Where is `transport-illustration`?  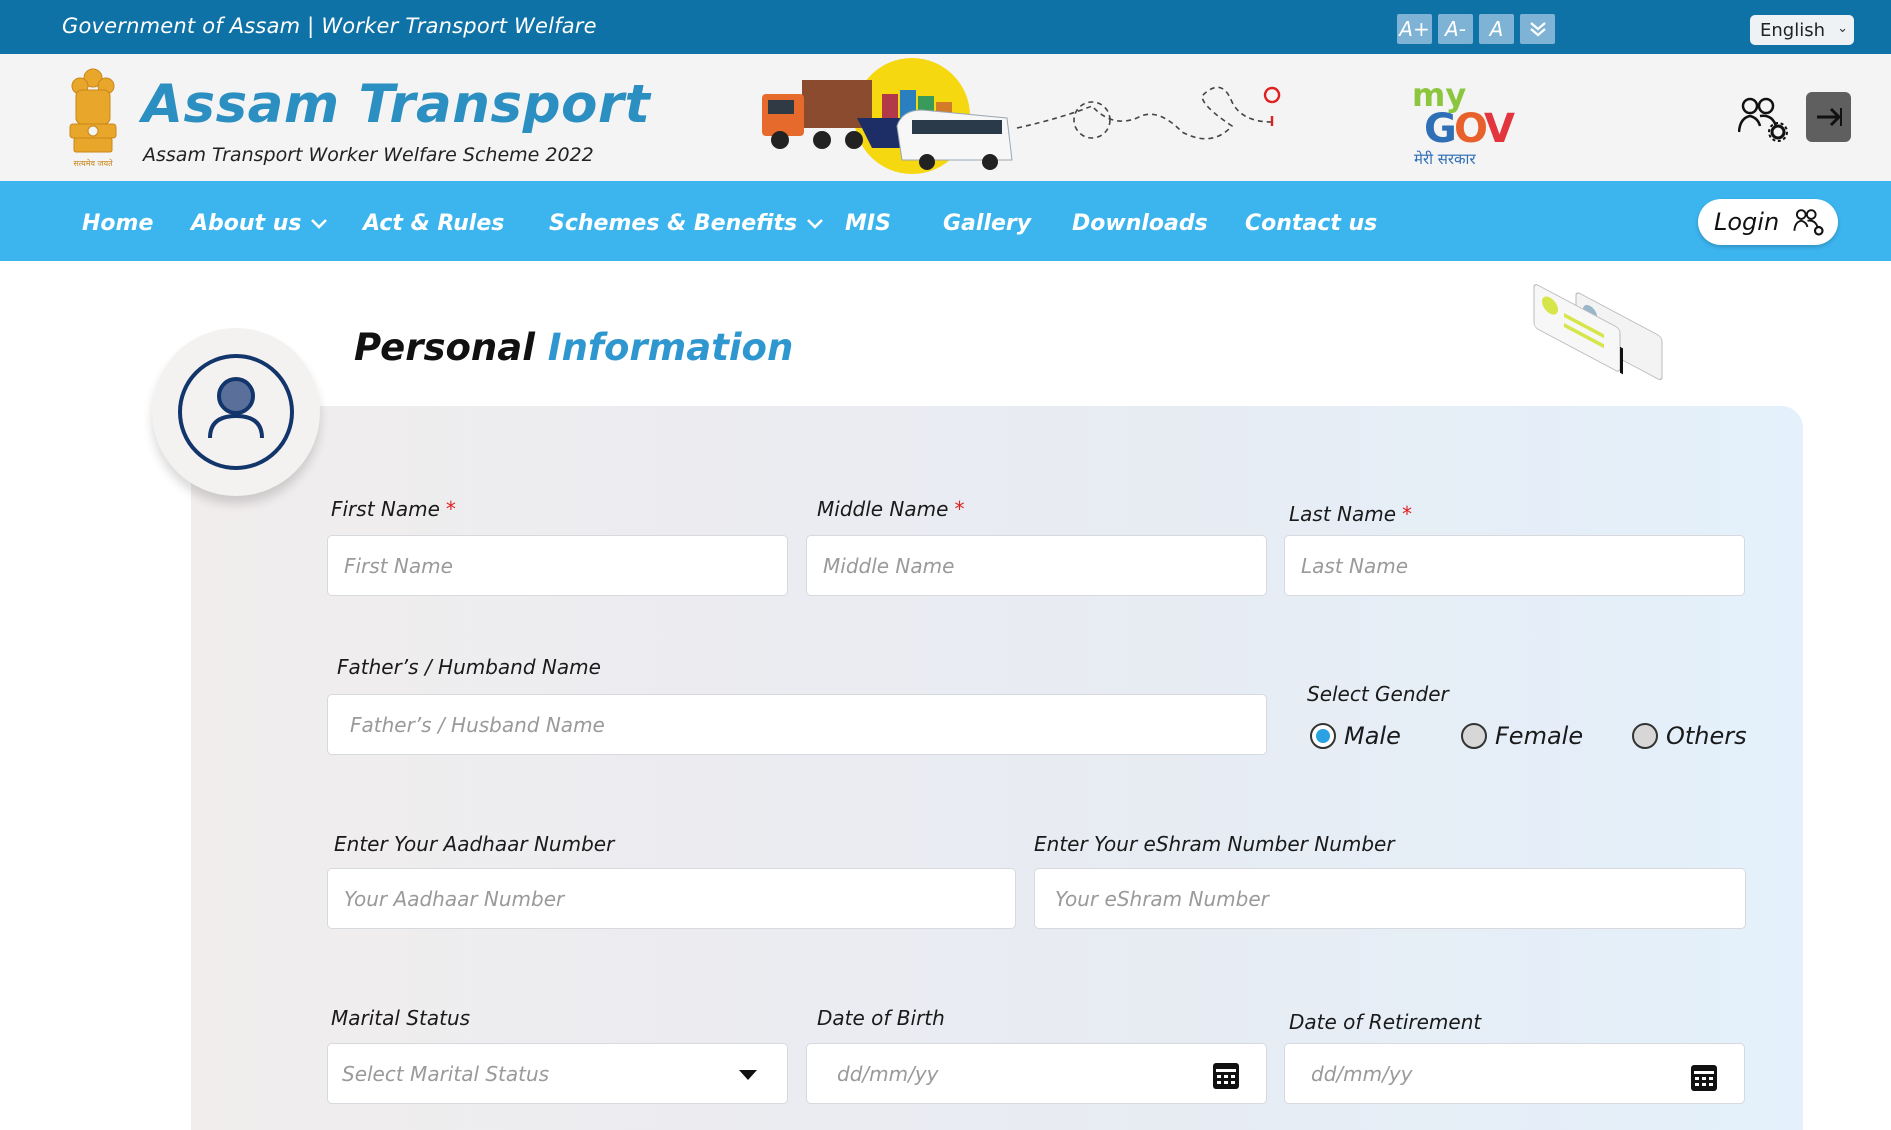 transport-illustration is located at coordinates (1021, 116).